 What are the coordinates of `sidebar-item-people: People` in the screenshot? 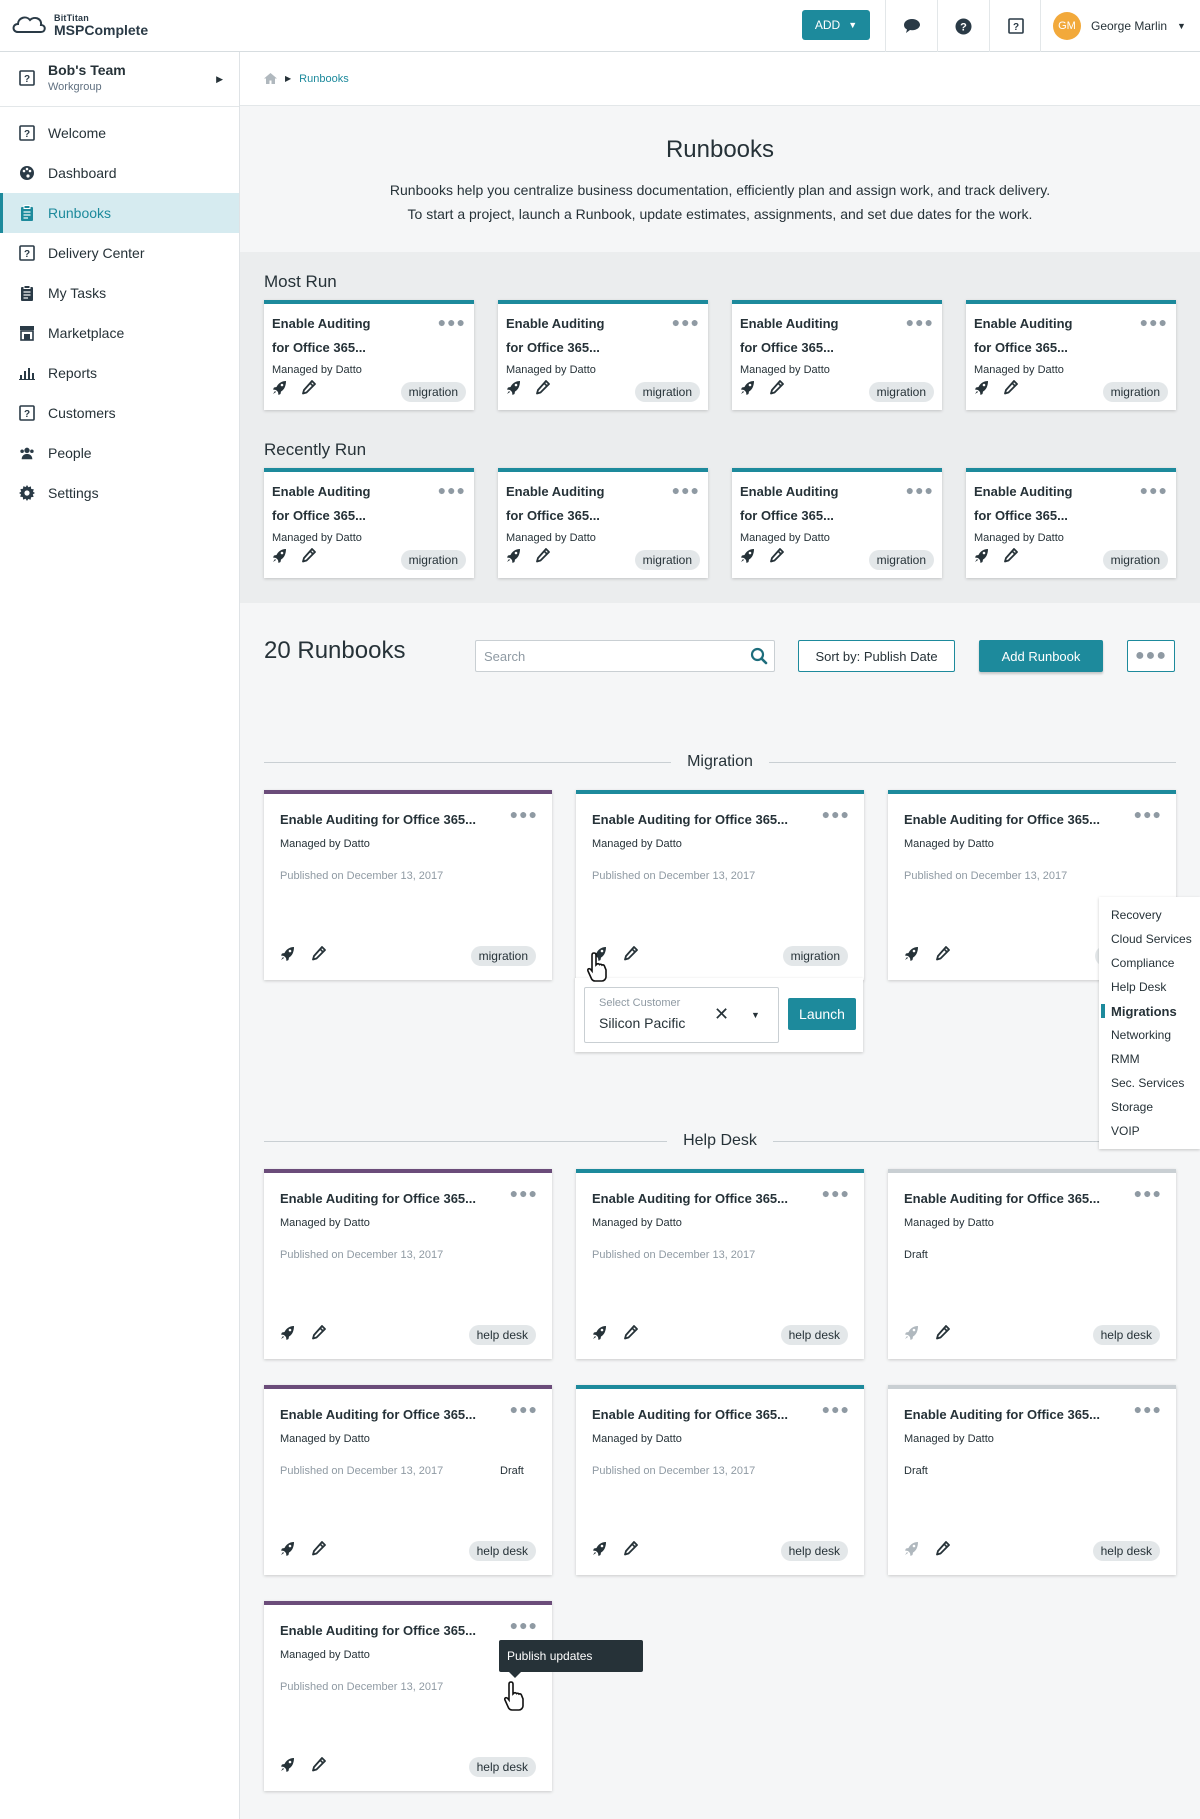 It's located at (119, 453).